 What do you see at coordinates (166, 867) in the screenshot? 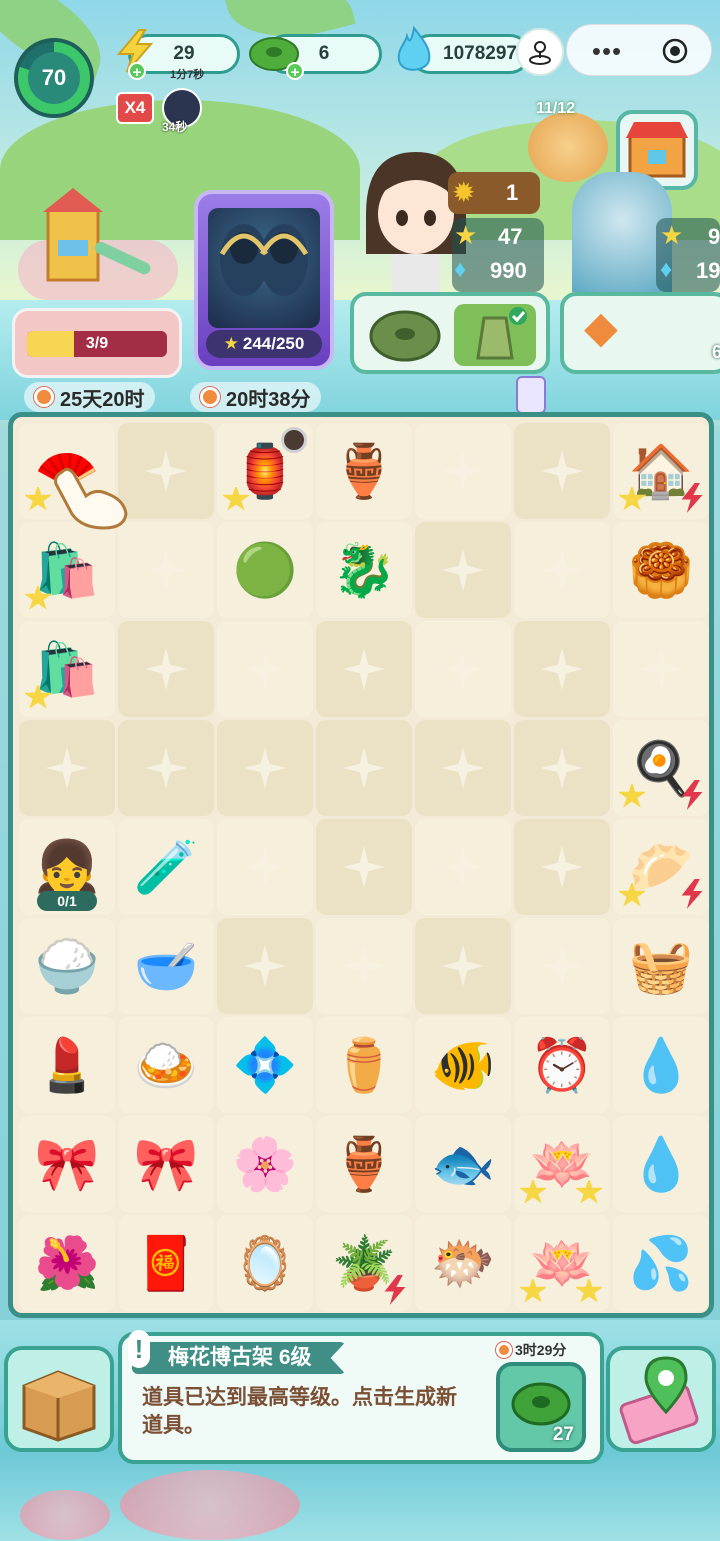
I see `potion-bottle-item: 🧪` at bounding box center [166, 867].